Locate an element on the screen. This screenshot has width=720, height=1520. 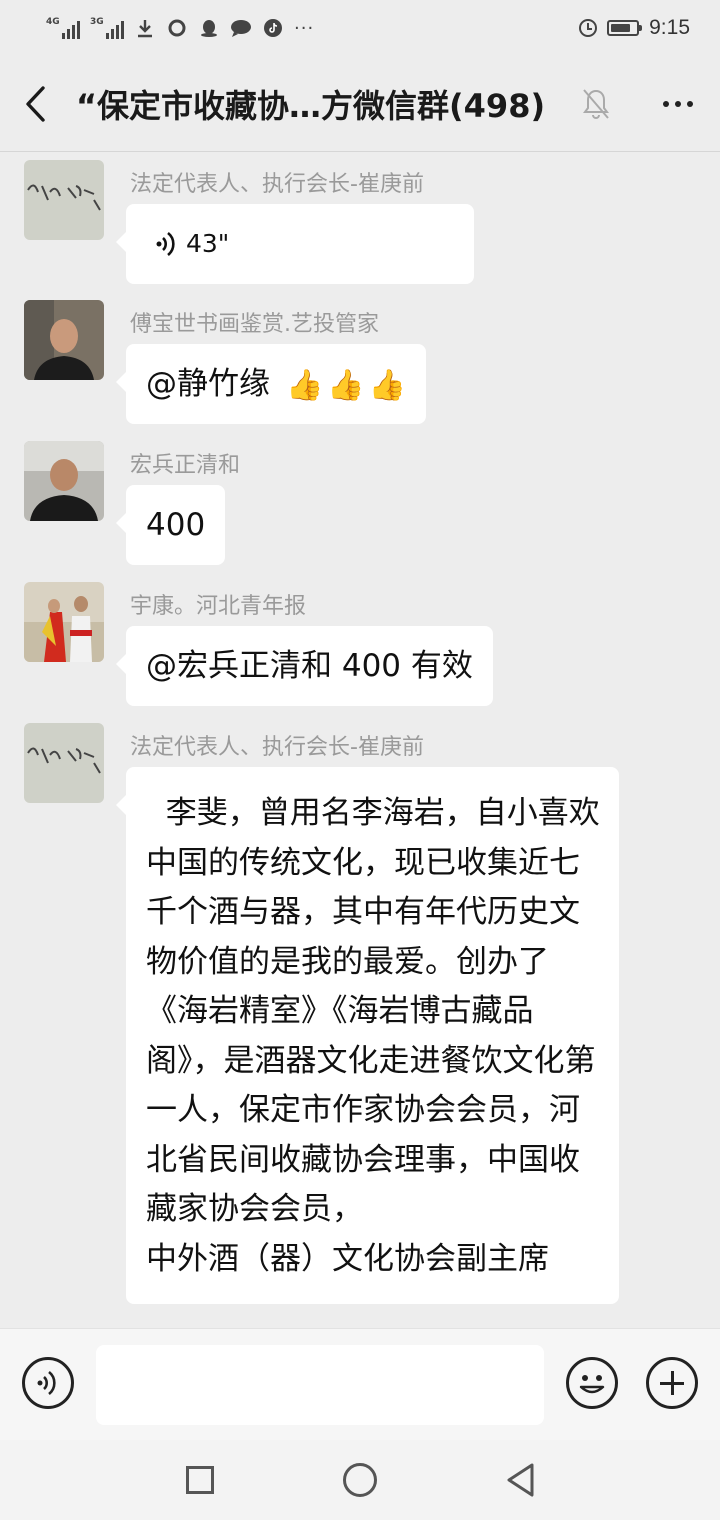
status-bar: 4G 3G ··· 9:15 is located at coordinates (360, 28).